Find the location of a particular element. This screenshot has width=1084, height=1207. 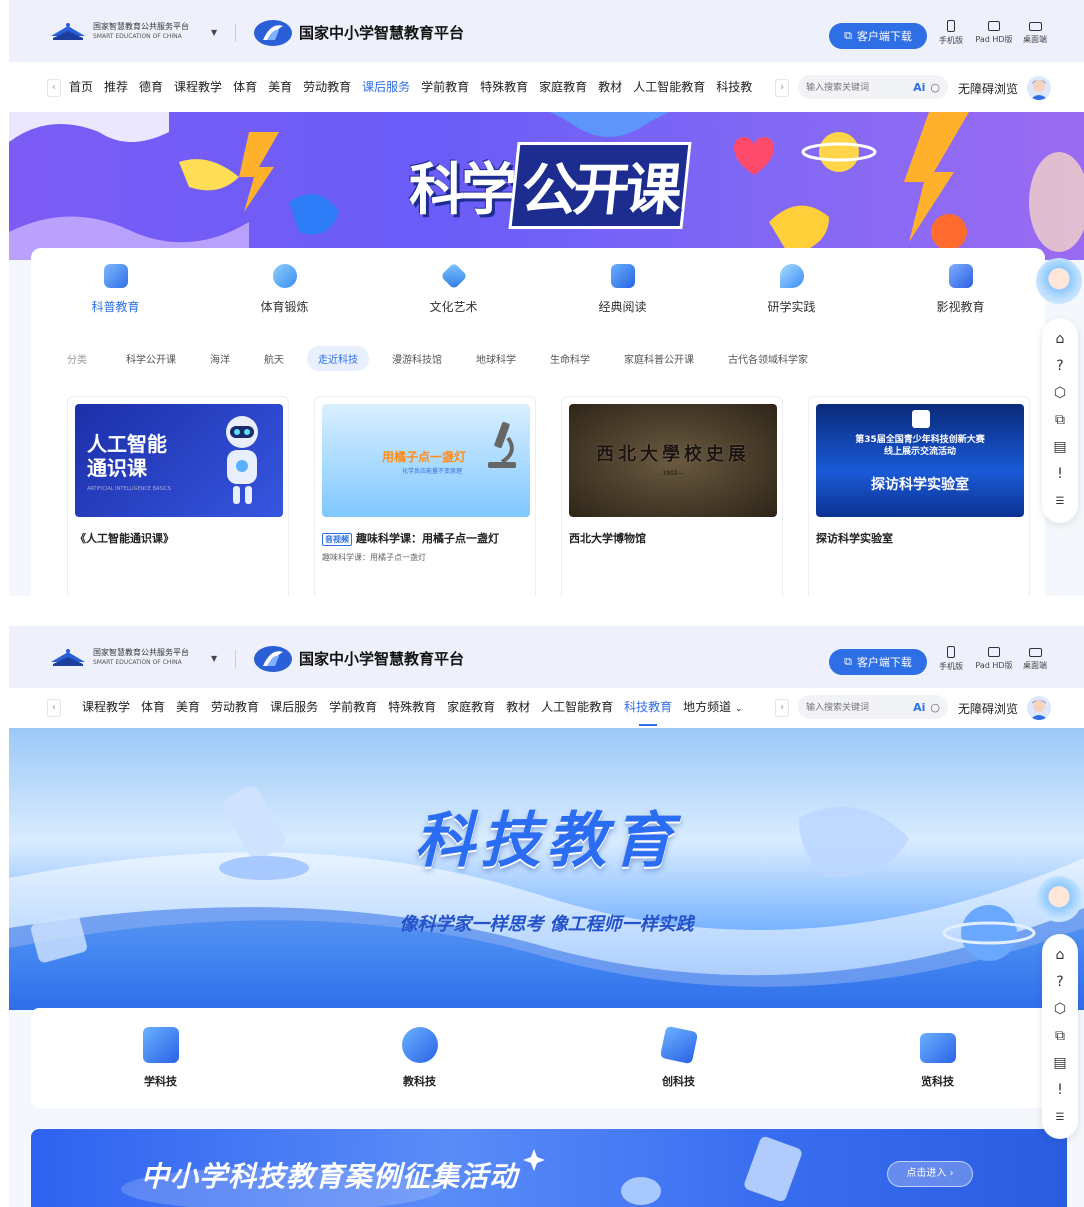

category-classic-reading: 经典阅读 is located at coordinates (623, 289).